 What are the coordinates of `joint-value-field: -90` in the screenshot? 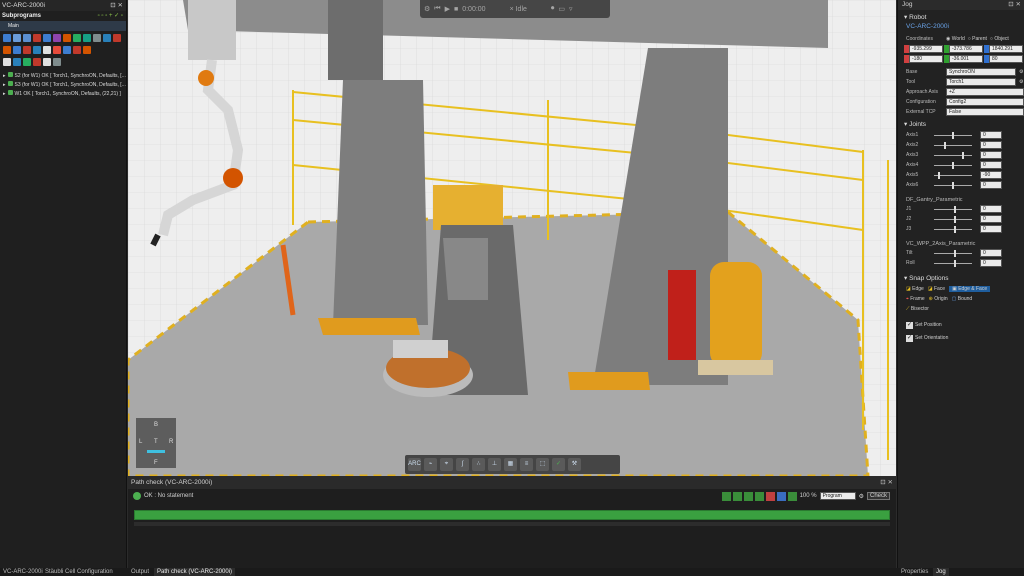 It's located at (991, 175).